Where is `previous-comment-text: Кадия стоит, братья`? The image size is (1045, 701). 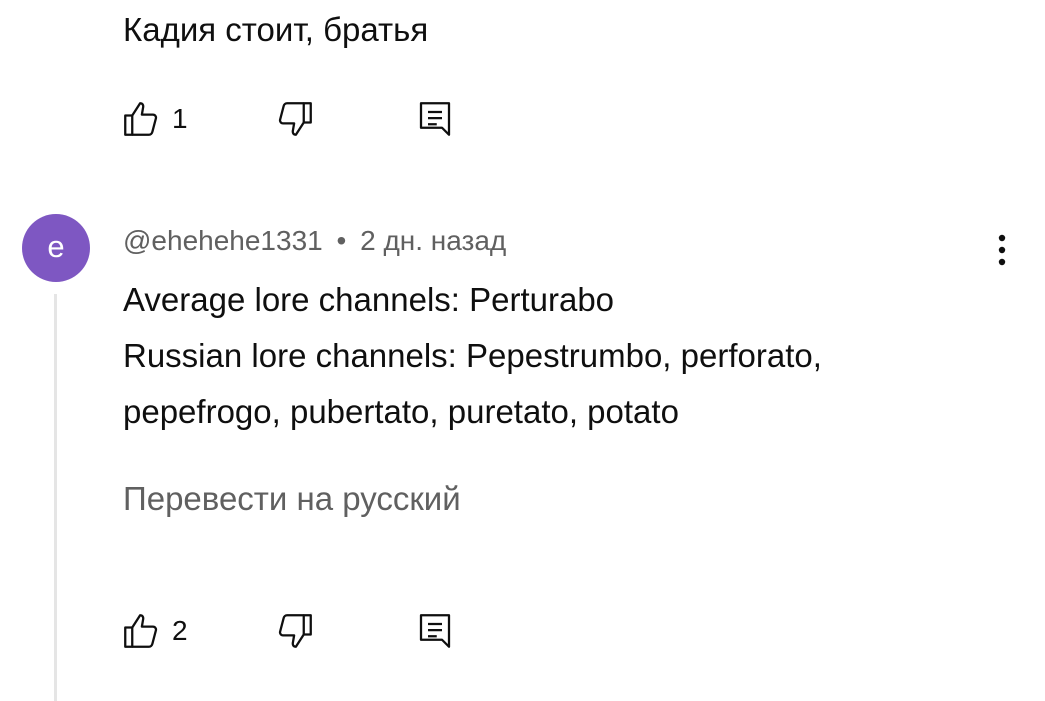
previous-comment-text: Кадия стоит, братья is located at coordinates (276, 29).